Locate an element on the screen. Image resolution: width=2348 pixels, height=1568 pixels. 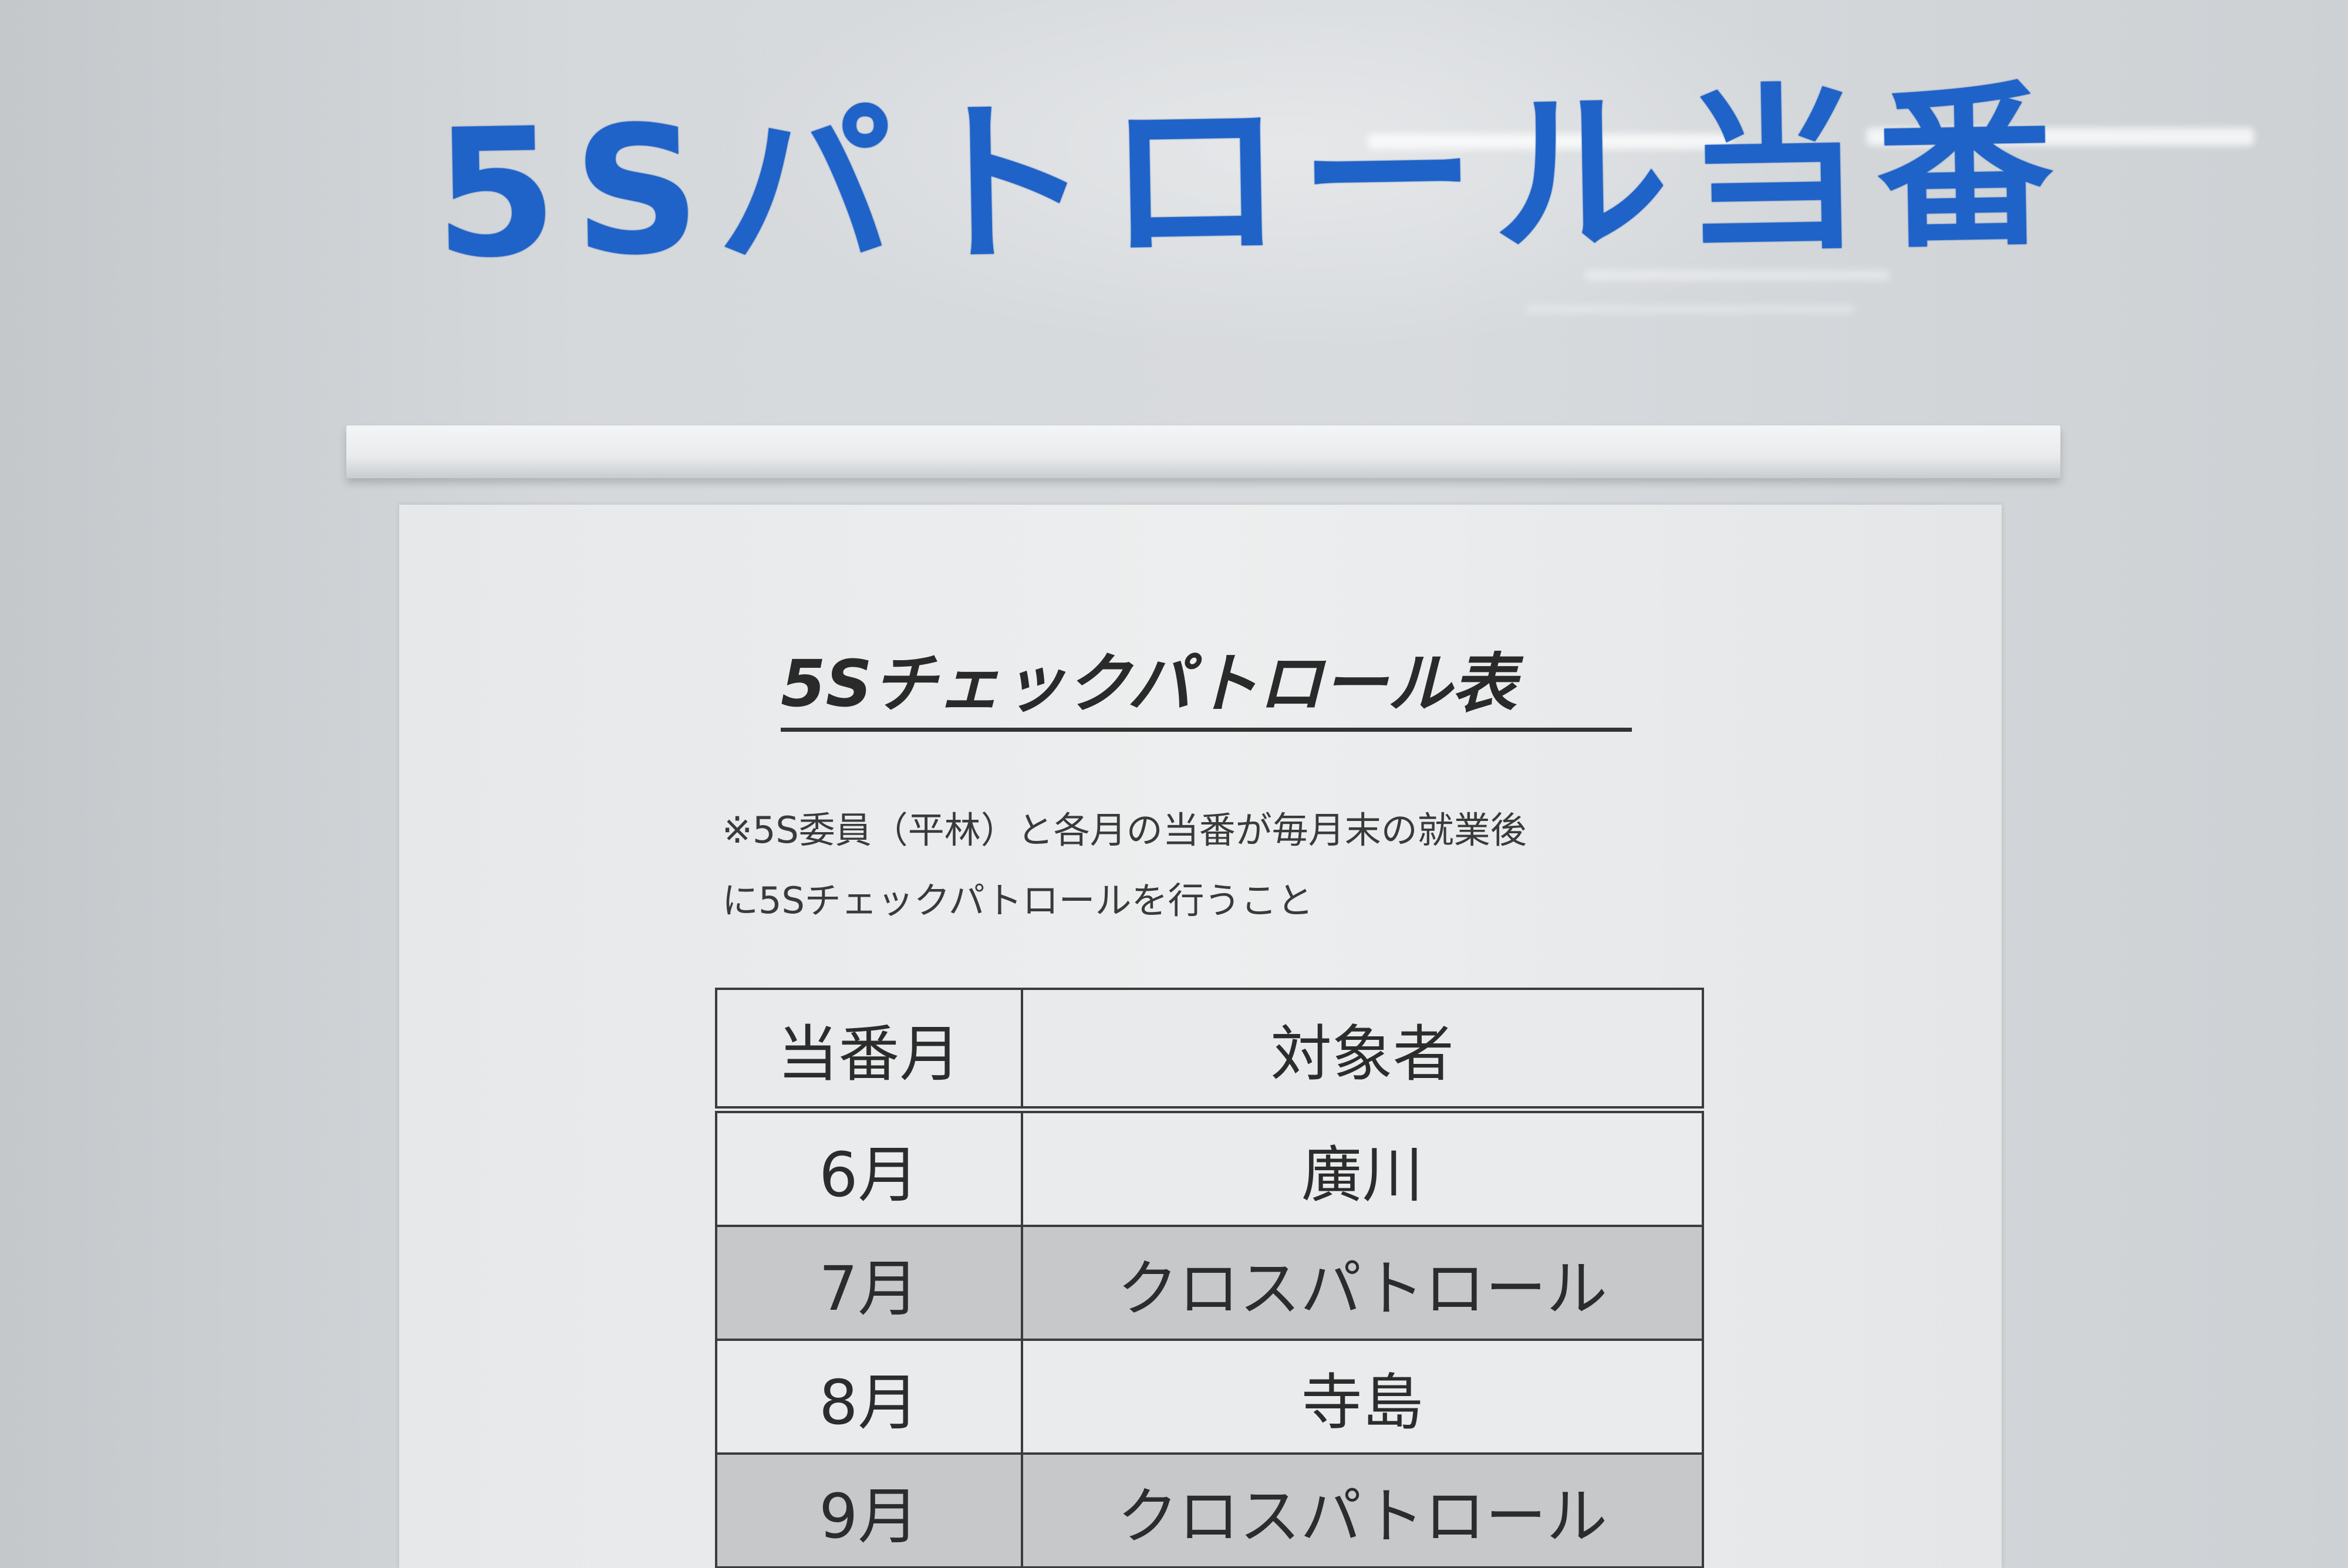
header-person: 対象者 is located at coordinates (1362, 1050).